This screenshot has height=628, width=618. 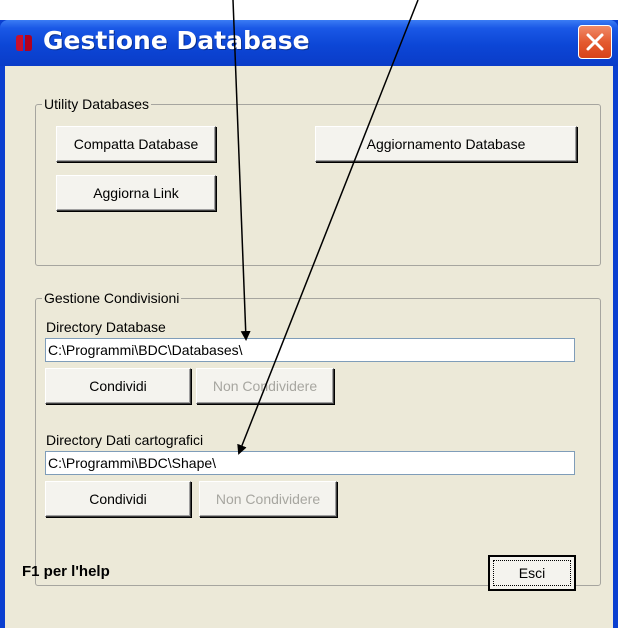 I want to click on condividi-cartografici-button: Condividi, so click(x=118, y=499).